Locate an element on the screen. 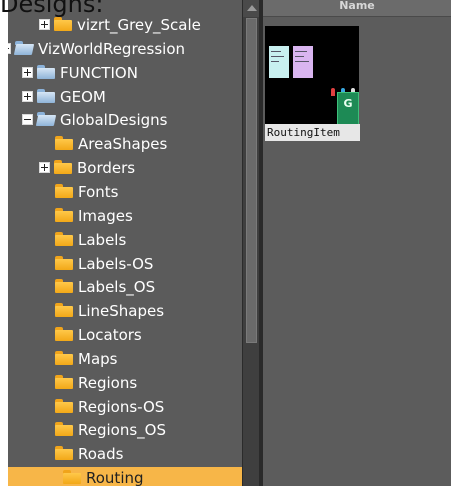 Image resolution: width=451 pixels, height=486 pixels. tree-item-regions-os: Regions_OS is located at coordinates (110, 430).